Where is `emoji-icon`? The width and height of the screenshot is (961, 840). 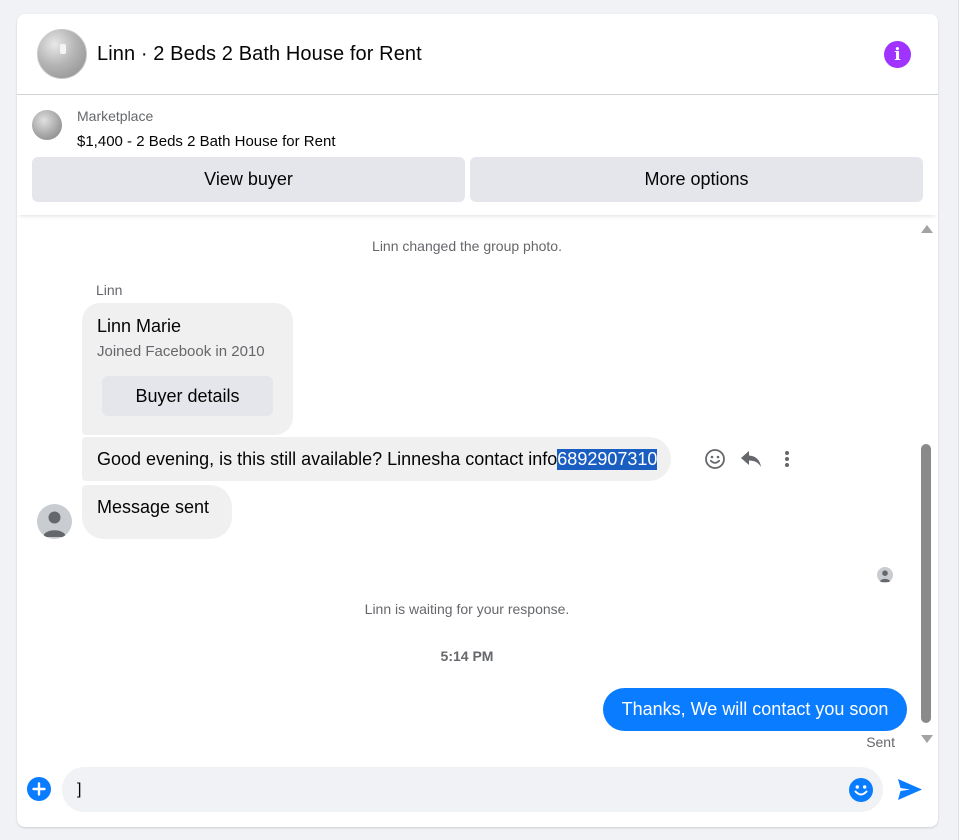 emoji-icon is located at coordinates (861, 790).